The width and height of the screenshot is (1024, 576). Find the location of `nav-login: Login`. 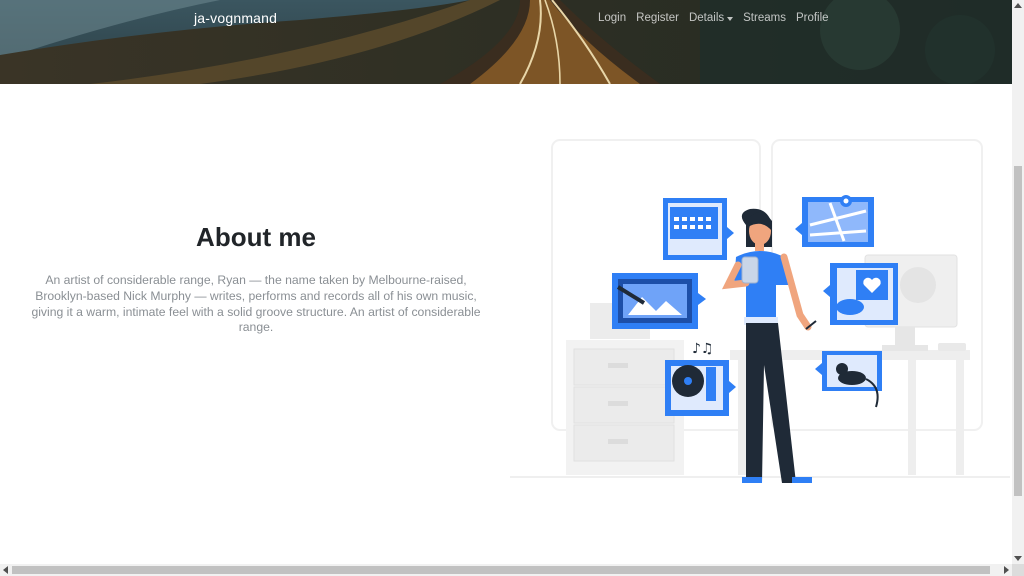

nav-login: Login is located at coordinates (612, 18).